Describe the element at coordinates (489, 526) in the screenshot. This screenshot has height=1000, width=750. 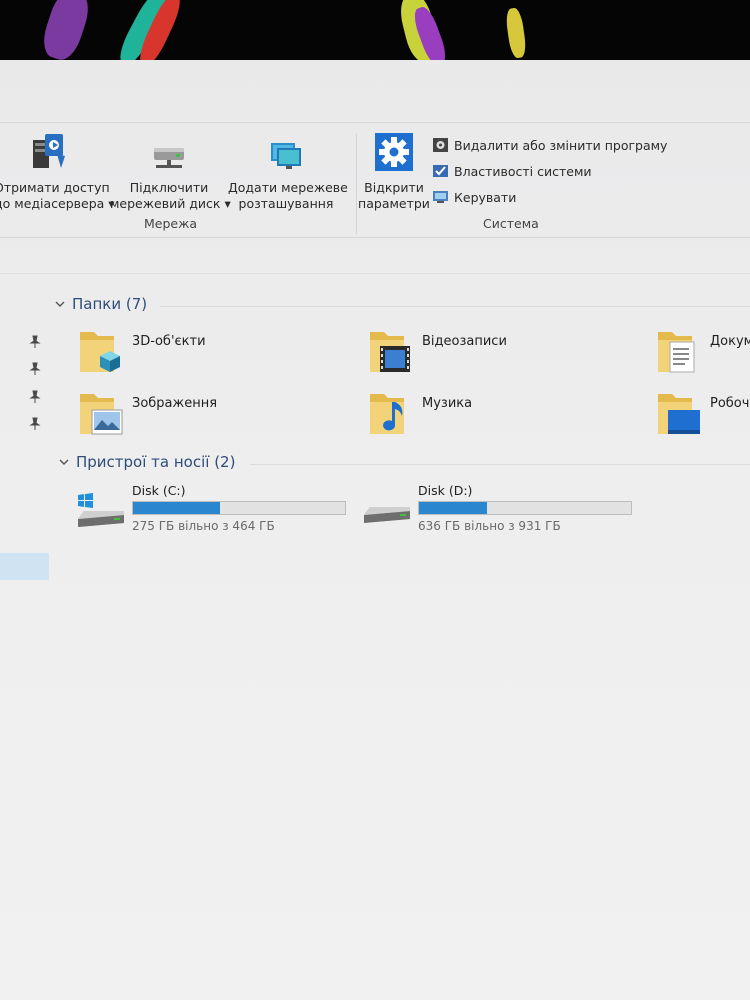
I see `drive-free-space: 636 ГБ вільно з 931 ГБ` at that location.